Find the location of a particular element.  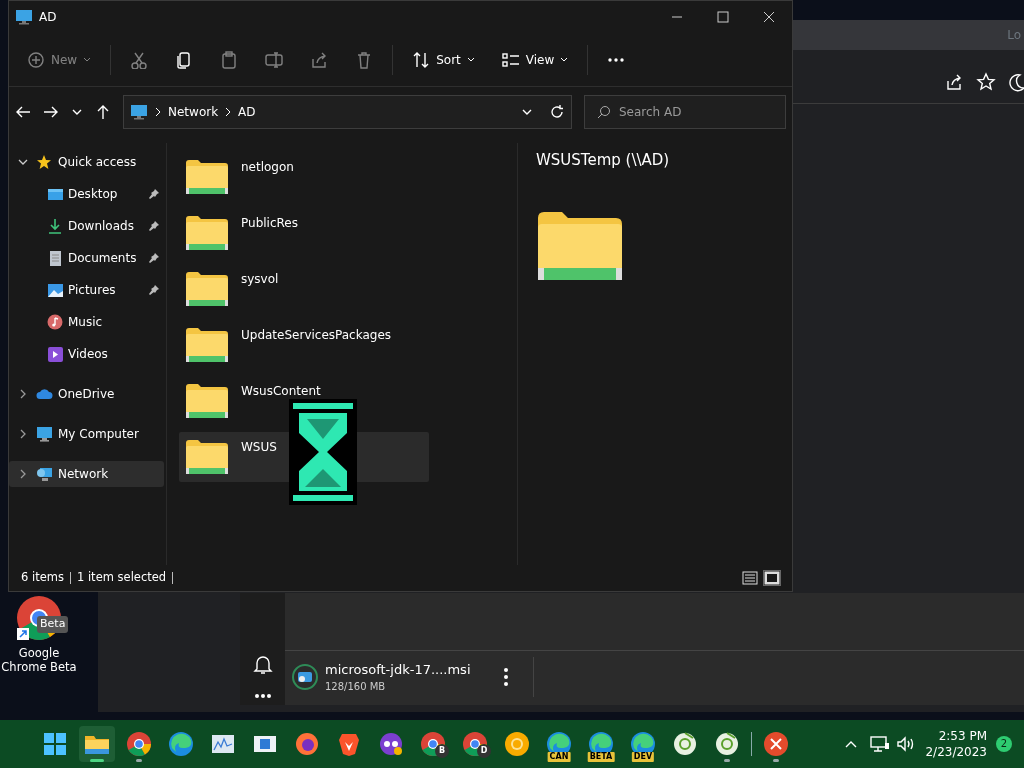

bell-icon is located at coordinates (262, 664).